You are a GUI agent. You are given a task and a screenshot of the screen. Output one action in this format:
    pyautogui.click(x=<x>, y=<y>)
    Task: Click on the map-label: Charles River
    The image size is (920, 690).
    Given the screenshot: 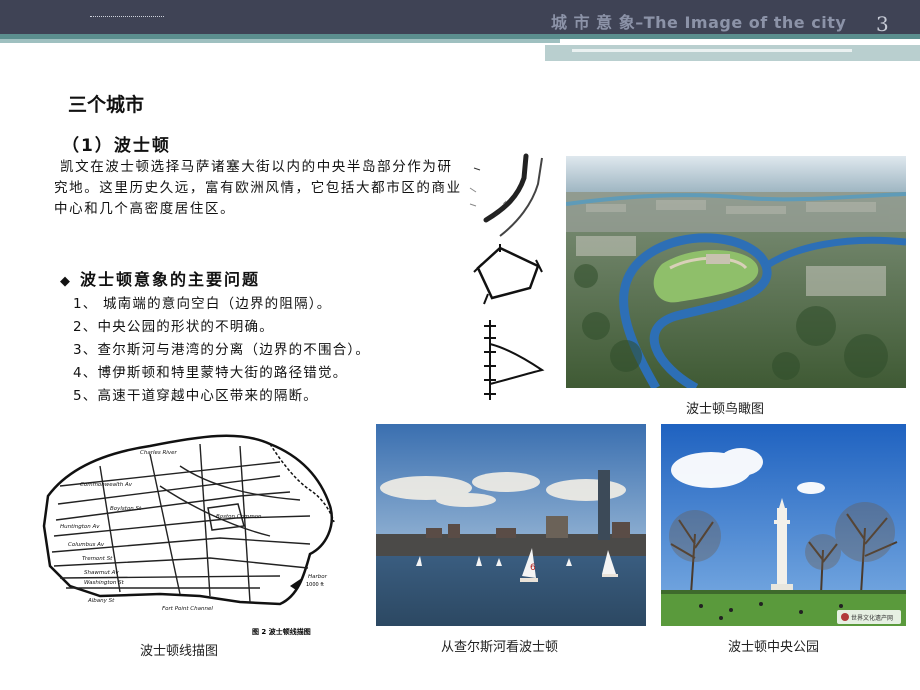 What is the action you would take?
    pyautogui.click(x=158, y=453)
    